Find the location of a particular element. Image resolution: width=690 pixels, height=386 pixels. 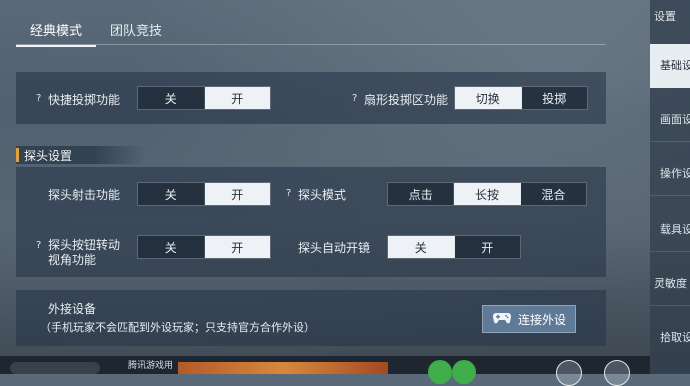

peek-fire-toggle: 关 开 is located at coordinates (204, 194).